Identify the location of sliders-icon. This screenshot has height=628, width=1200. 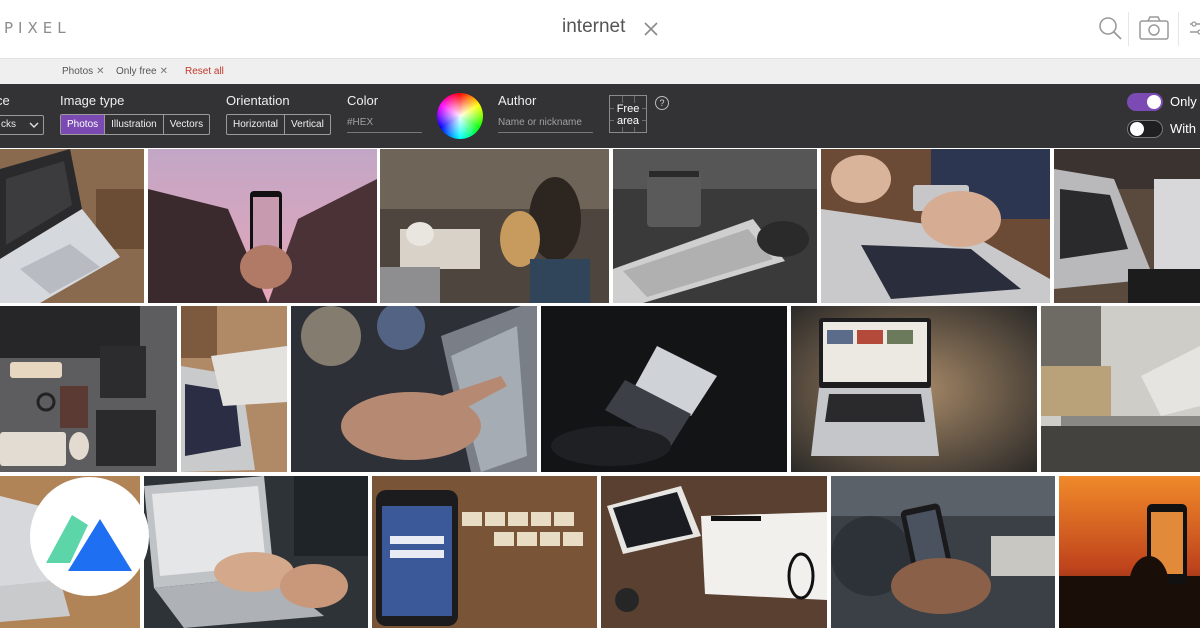
(1193, 28).